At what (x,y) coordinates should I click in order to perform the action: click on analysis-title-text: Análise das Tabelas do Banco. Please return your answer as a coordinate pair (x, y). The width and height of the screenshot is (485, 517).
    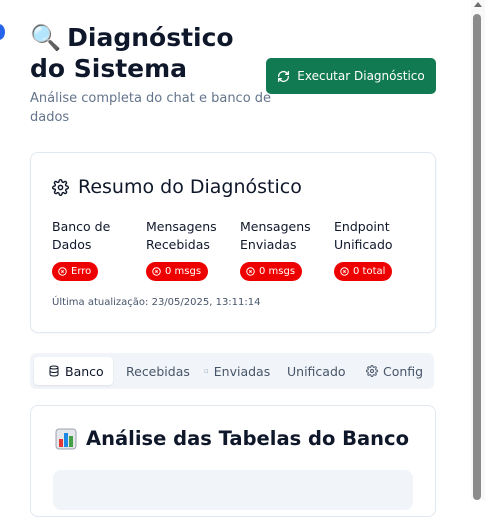
    Looking at the image, I should click on (248, 438).